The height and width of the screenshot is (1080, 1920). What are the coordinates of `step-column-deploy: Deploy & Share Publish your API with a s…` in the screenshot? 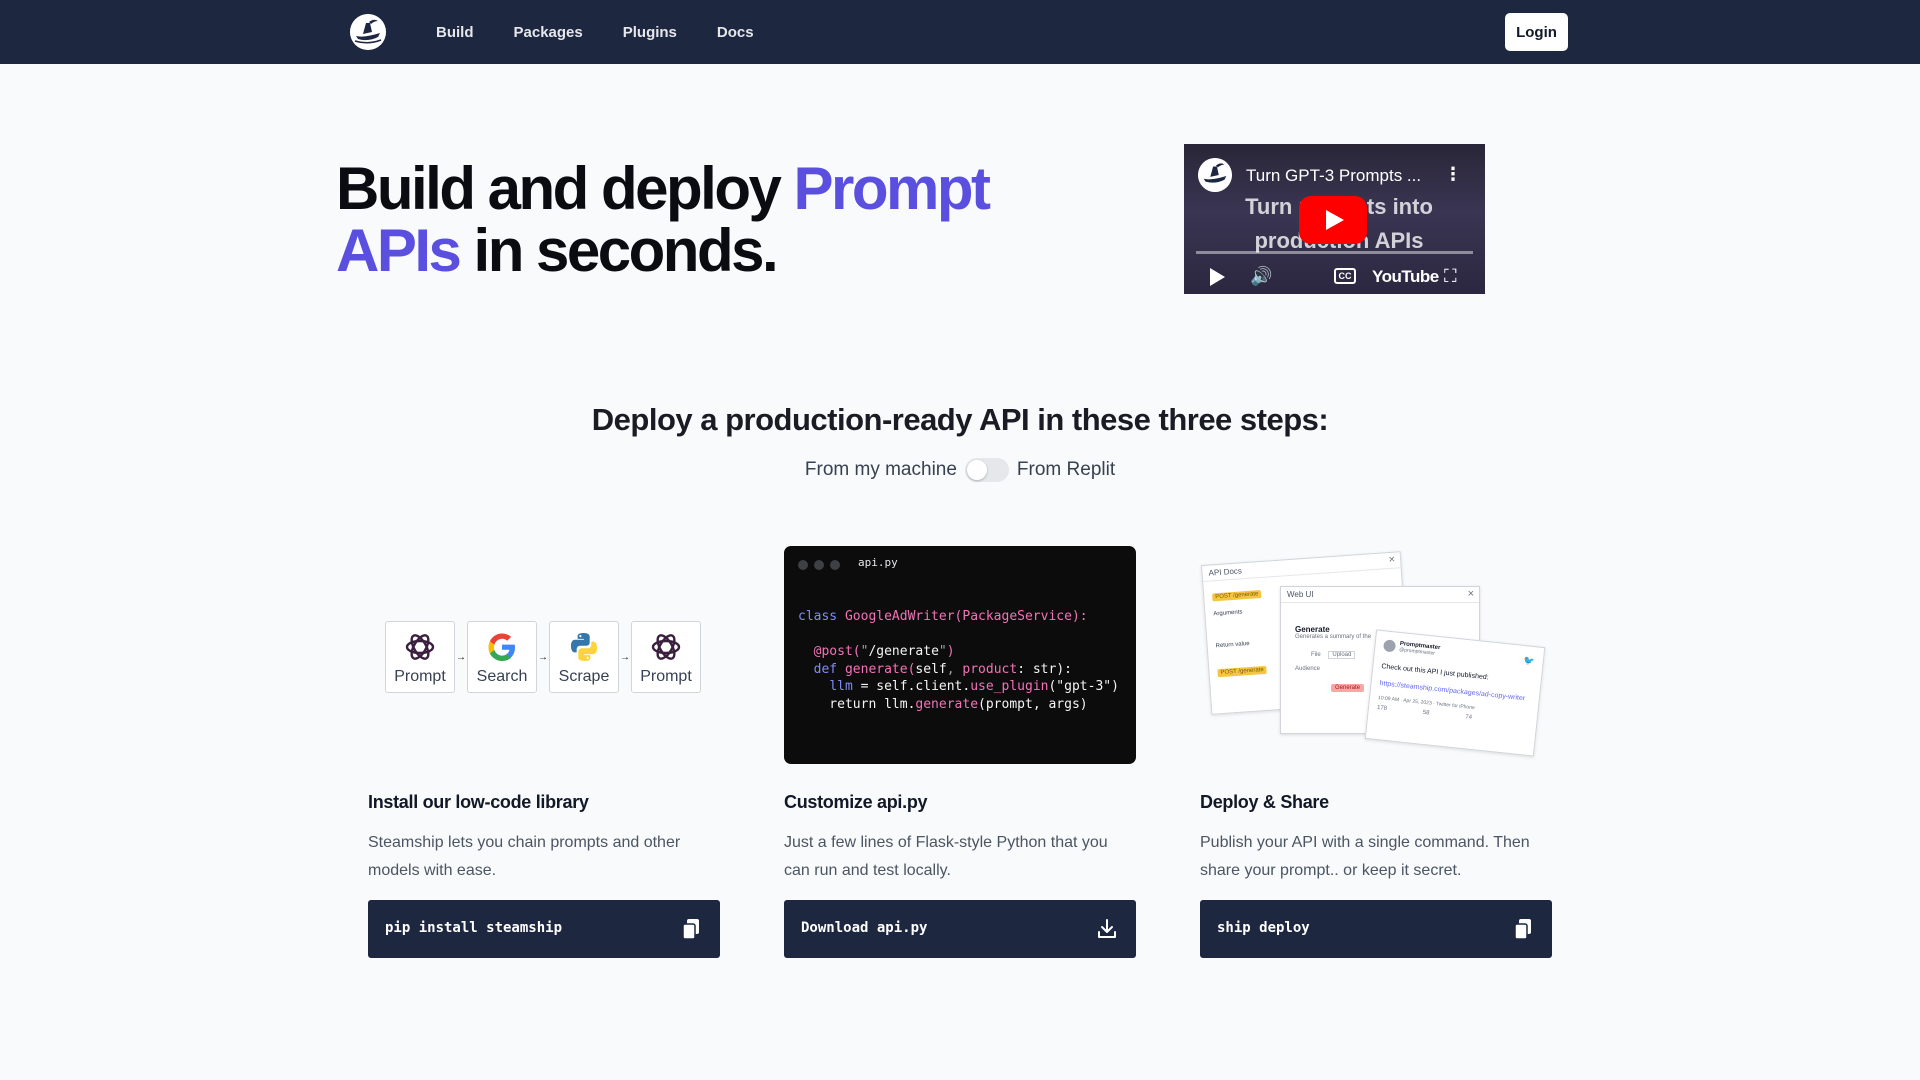 It's located at (1376, 838).